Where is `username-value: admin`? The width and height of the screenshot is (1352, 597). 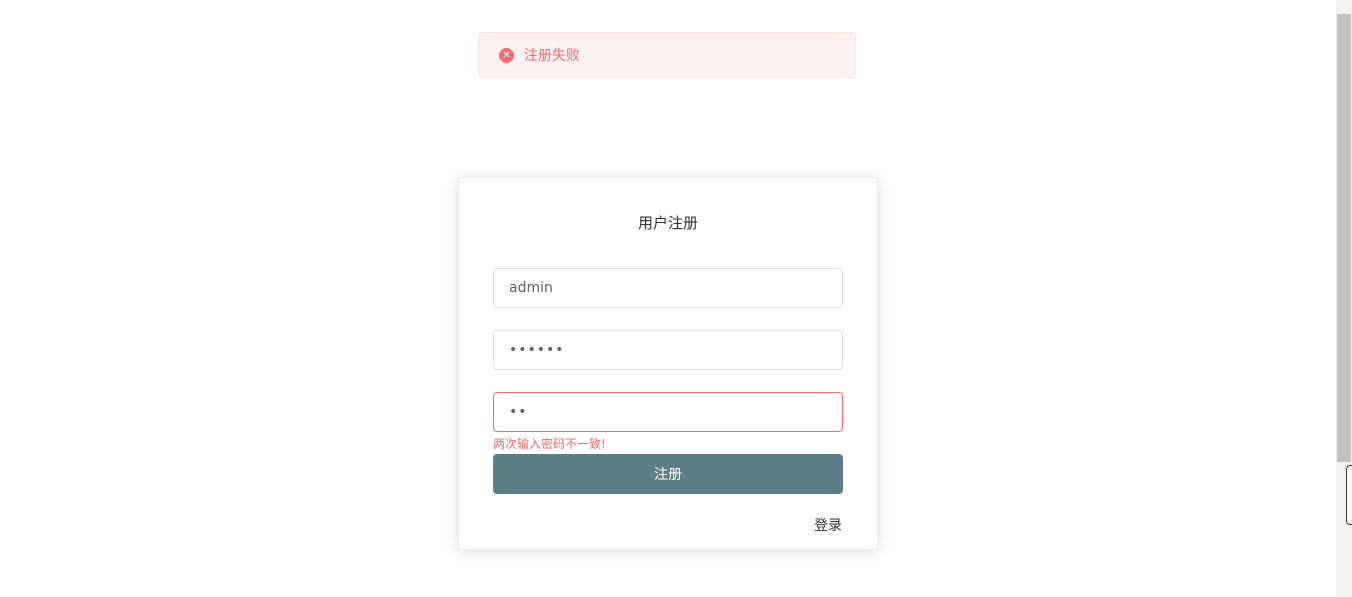
username-value: admin is located at coordinates (531, 288).